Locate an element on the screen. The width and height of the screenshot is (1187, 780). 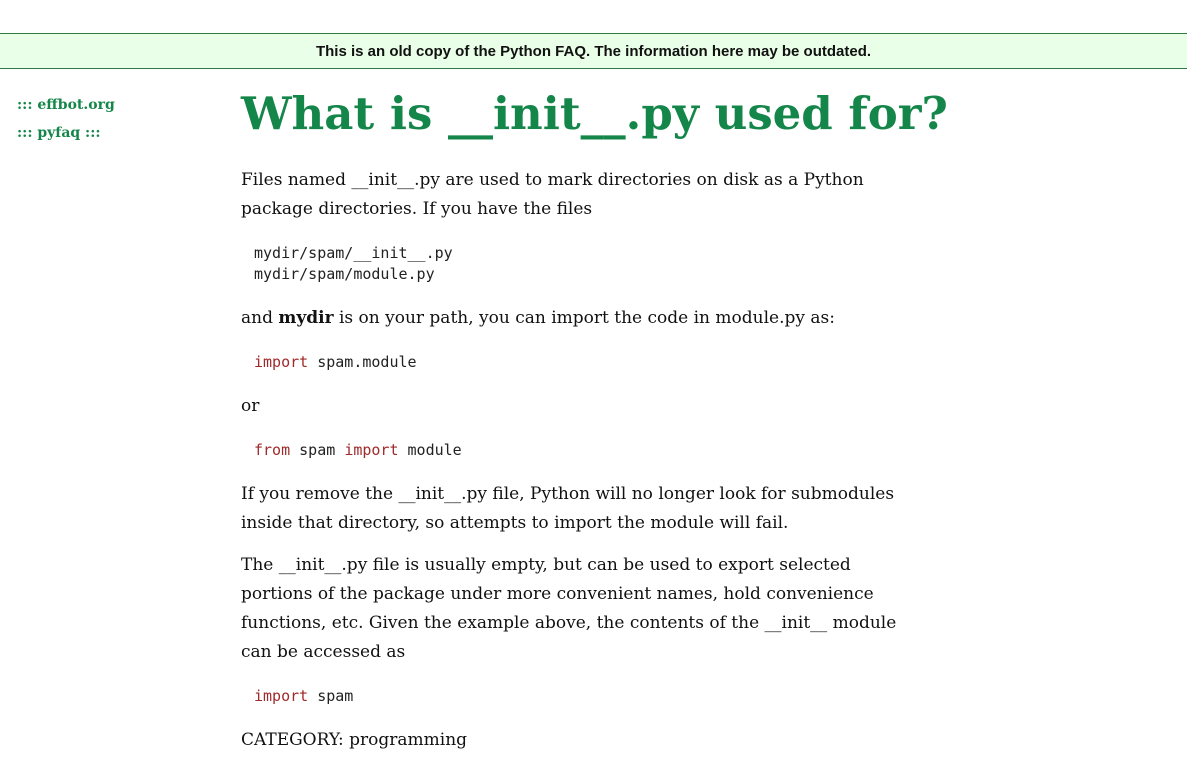
code-text: module is located at coordinates (430, 450).